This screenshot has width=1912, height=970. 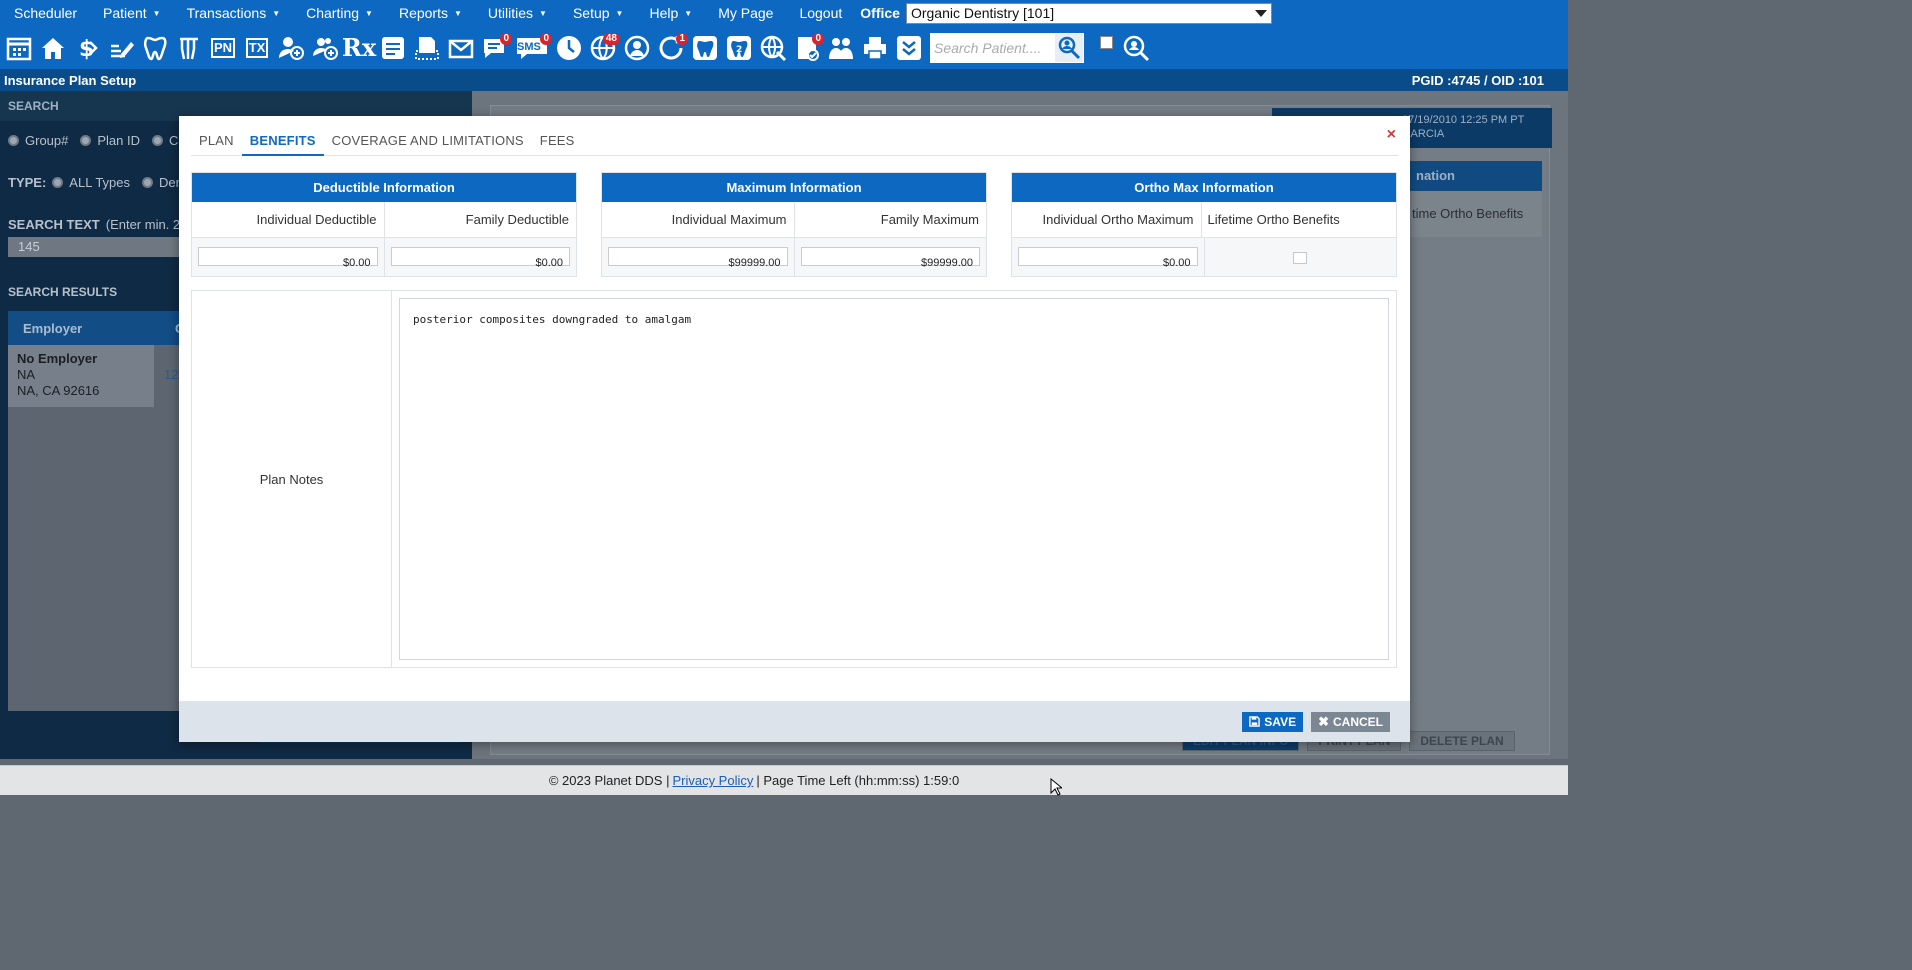 What do you see at coordinates (216, 142) in the screenshot?
I see `tab-plan: PLAN` at bounding box center [216, 142].